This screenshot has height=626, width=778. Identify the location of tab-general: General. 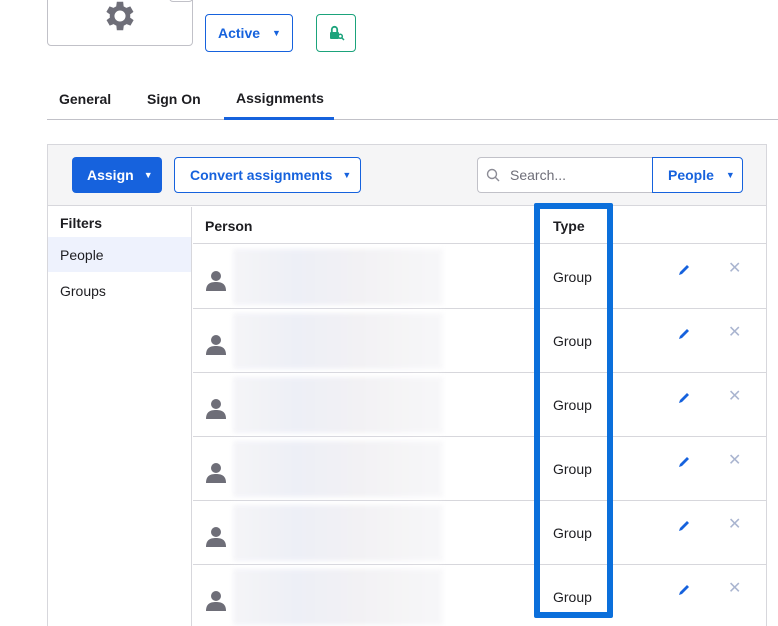
(85, 99).